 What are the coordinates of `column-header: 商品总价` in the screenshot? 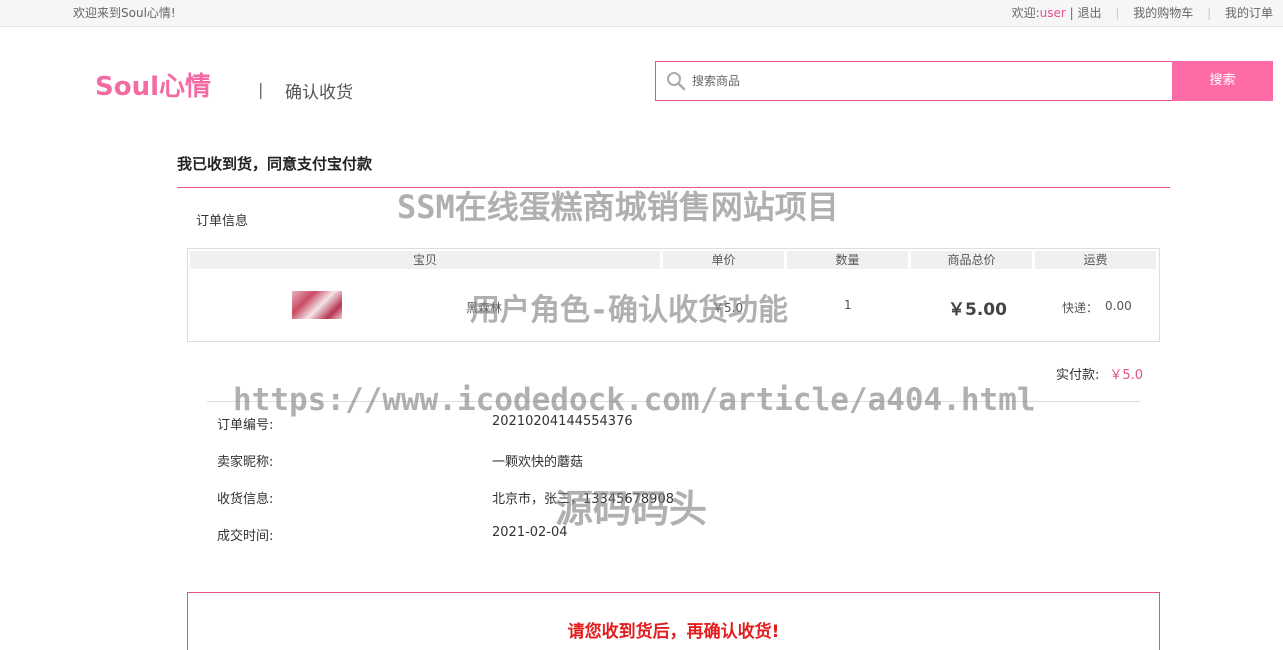 It's located at (971, 260).